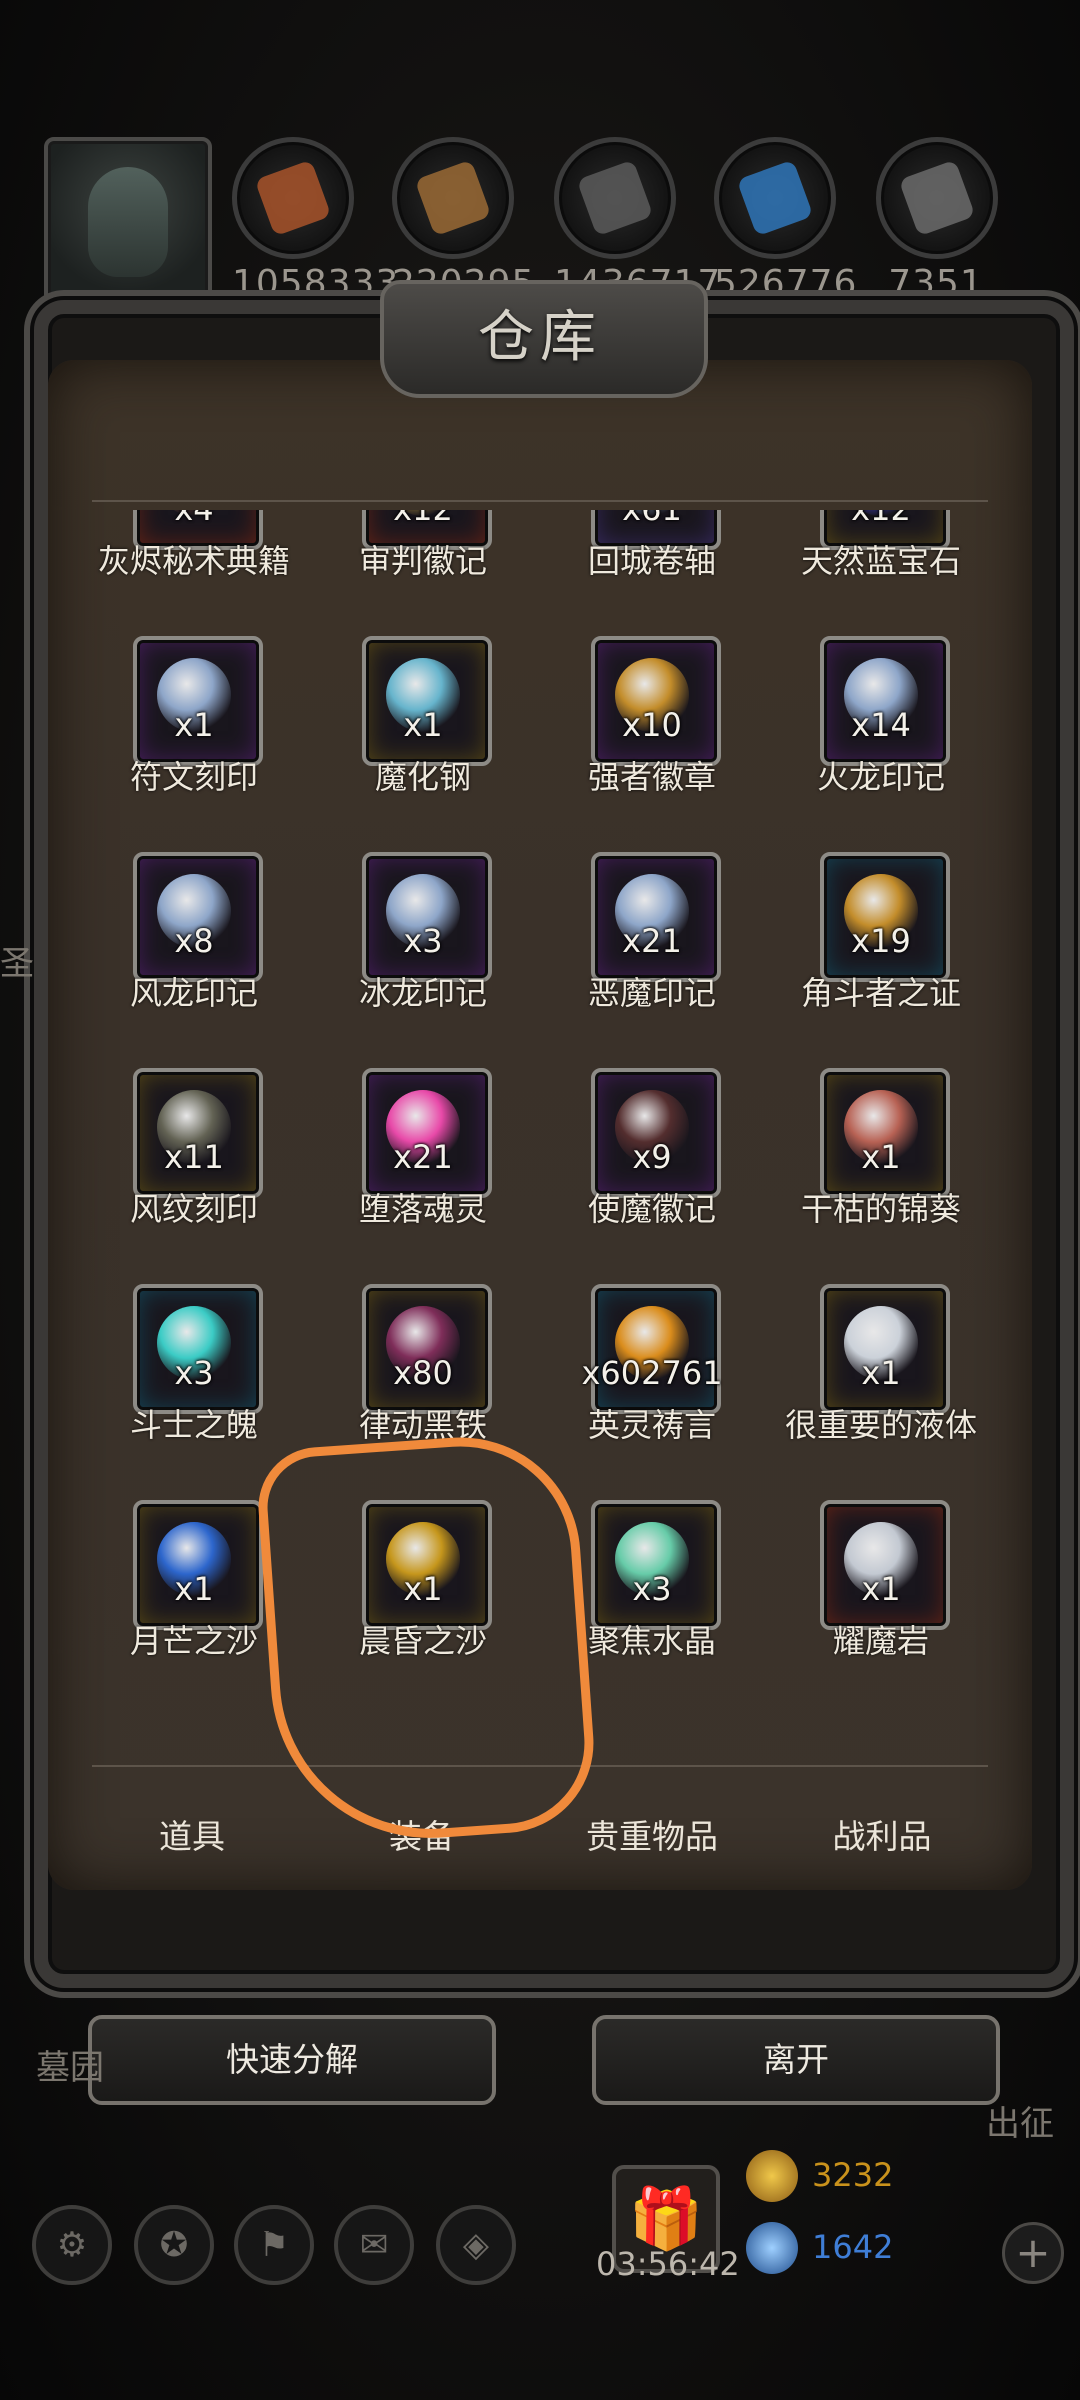 The image size is (1080, 2400). What do you see at coordinates (772, 2248) in the screenshot?
I see `gem-icon` at bounding box center [772, 2248].